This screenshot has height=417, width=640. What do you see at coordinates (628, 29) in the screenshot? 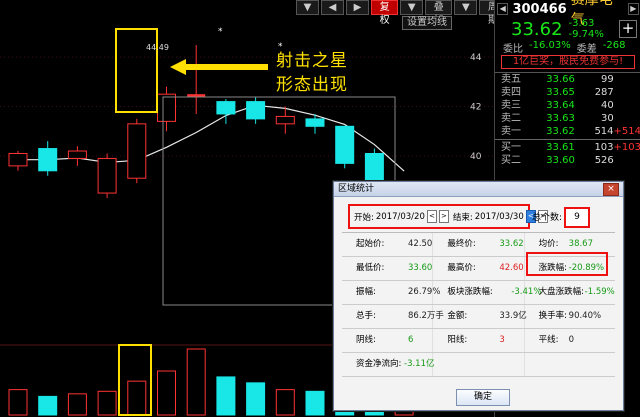
I see `add-watchlist-button: +` at bounding box center [628, 29].